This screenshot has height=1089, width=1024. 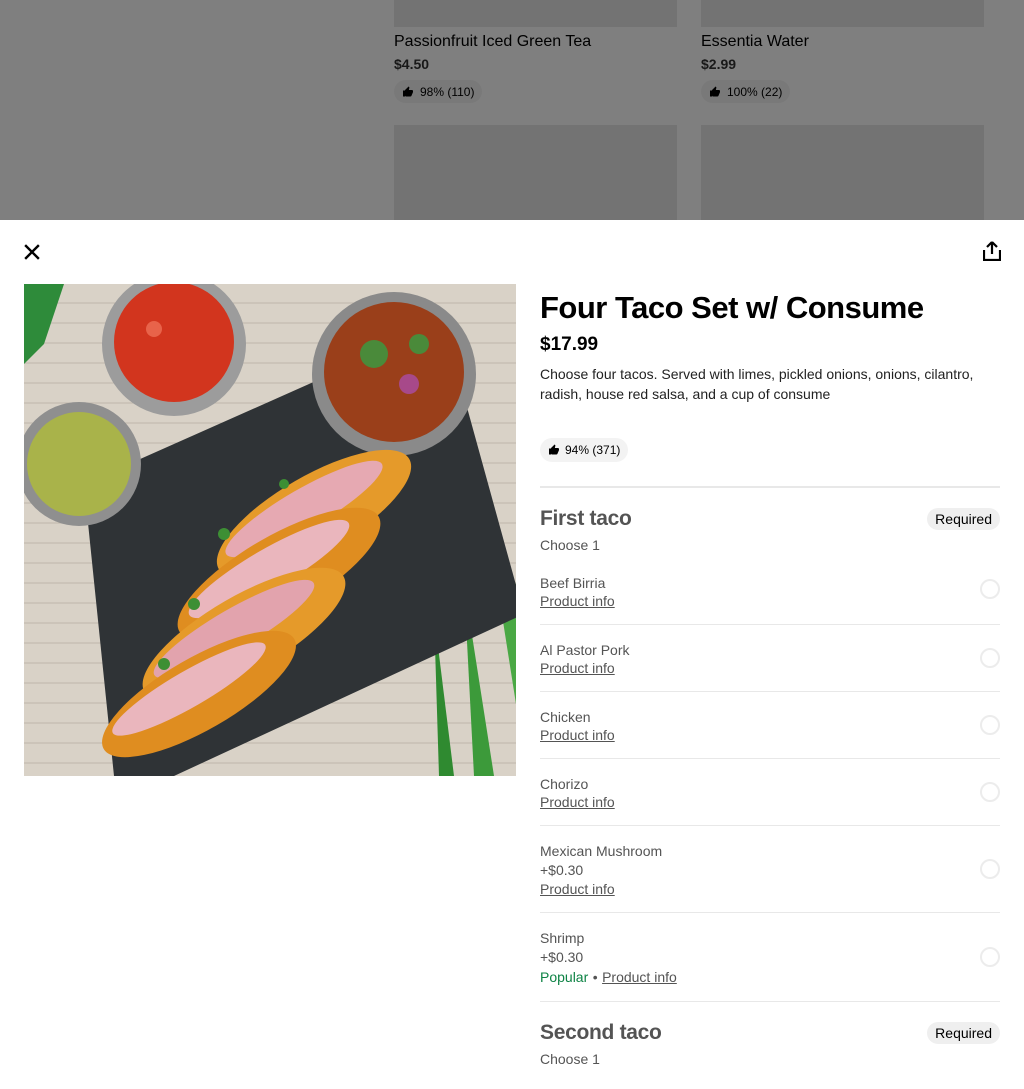 I want to click on option-name: Chicken, so click(x=565, y=717).